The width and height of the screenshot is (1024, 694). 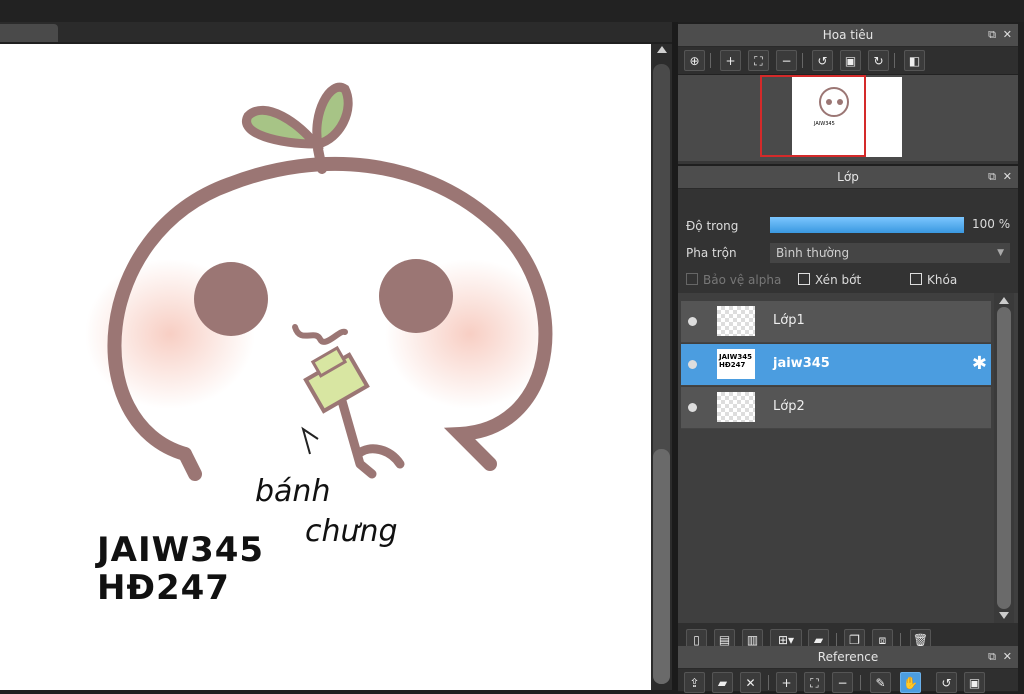 I want to click on zoom-fit-icon: ⊕, so click(x=694, y=60).